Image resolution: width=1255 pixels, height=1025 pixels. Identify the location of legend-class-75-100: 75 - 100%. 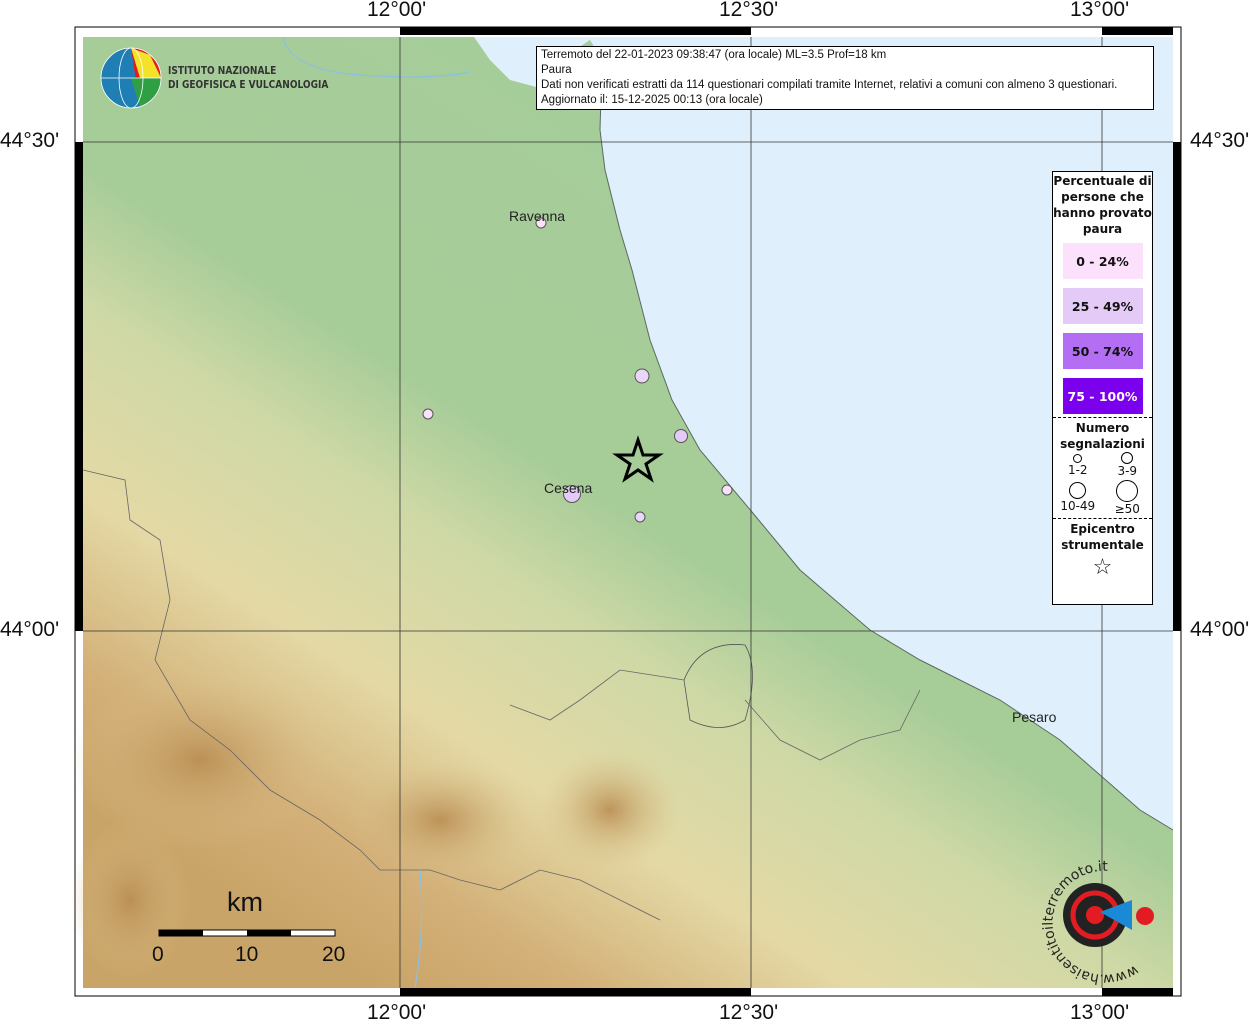
(1102, 396).